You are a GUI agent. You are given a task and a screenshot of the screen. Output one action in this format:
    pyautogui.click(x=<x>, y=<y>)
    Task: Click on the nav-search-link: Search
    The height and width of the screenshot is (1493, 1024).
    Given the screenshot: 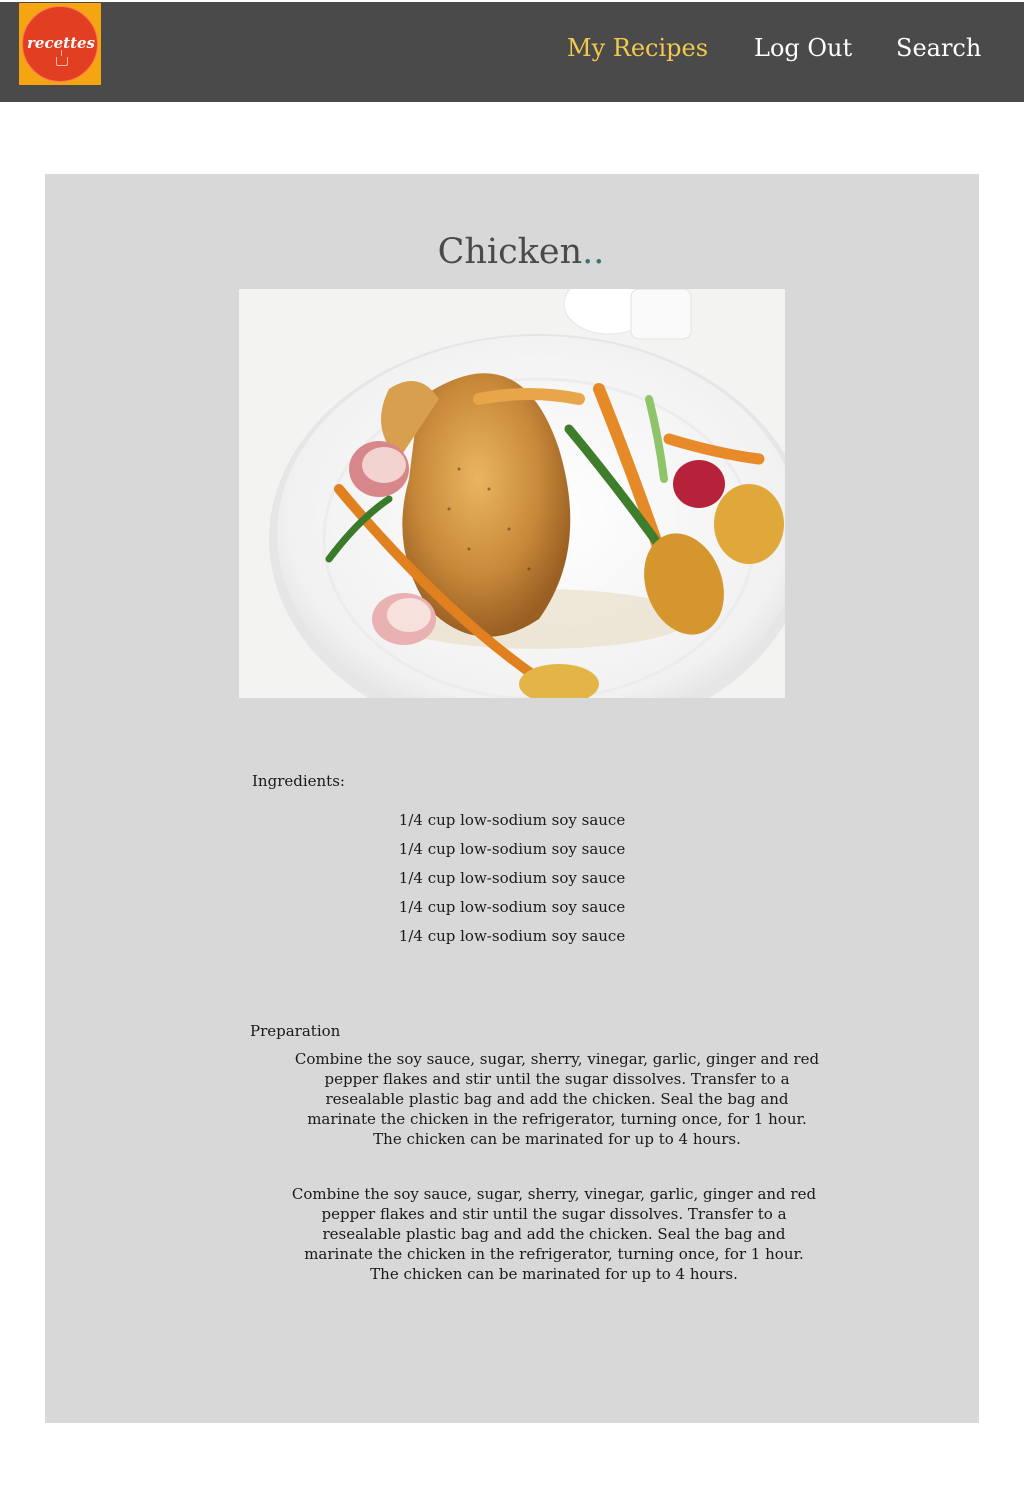 What is the action you would take?
    pyautogui.click(x=938, y=48)
    